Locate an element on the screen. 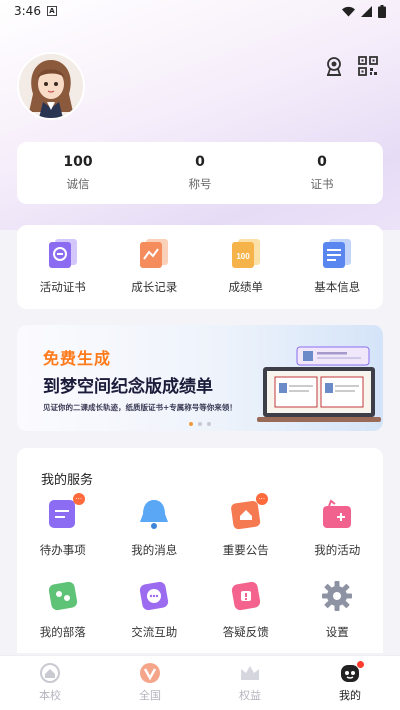 The width and height of the screenshot is (400, 710). service-label: 交流互助 is located at coordinates (154, 632).